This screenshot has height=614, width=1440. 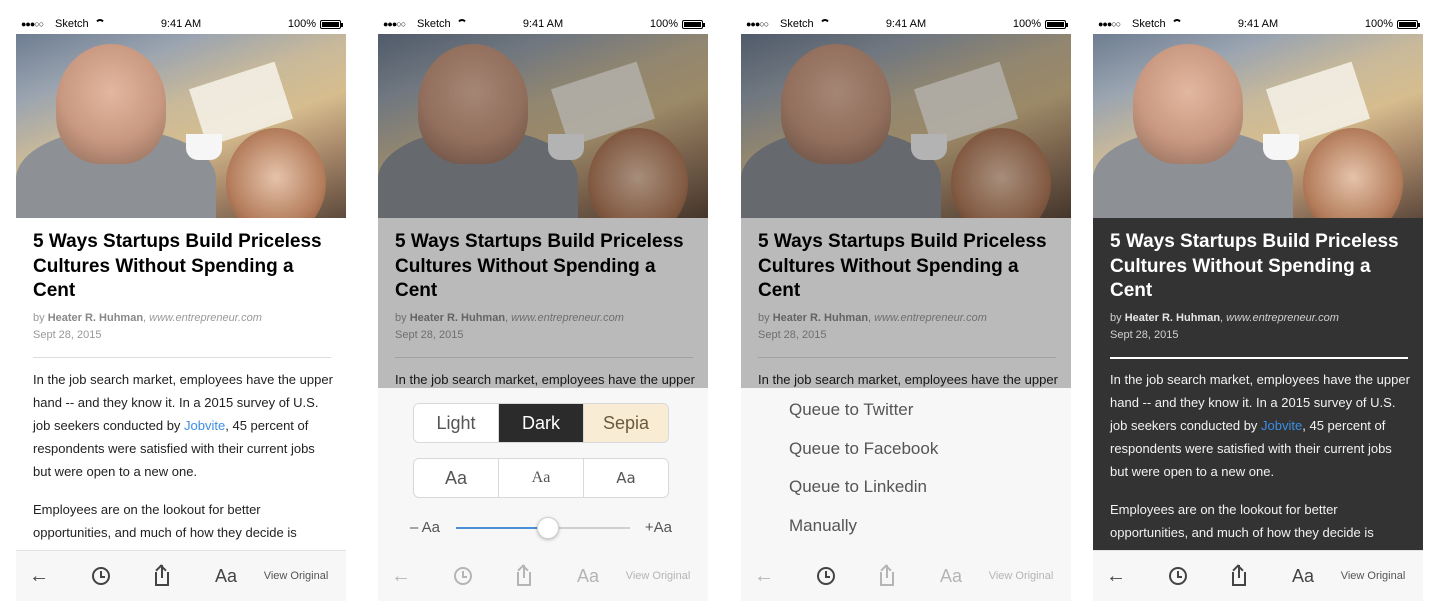 I want to click on font-alt-option: Aa, so click(x=625, y=478).